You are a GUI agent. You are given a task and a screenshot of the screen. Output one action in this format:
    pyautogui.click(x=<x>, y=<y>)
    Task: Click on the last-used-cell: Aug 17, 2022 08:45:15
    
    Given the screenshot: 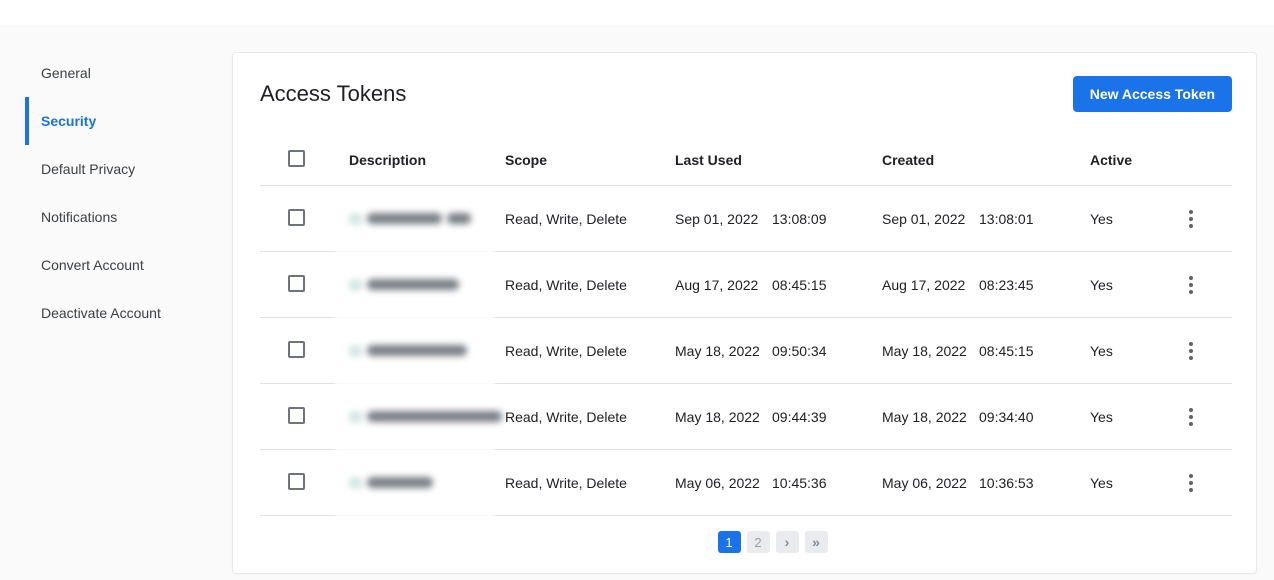 What is the action you would take?
    pyautogui.click(x=778, y=285)
    